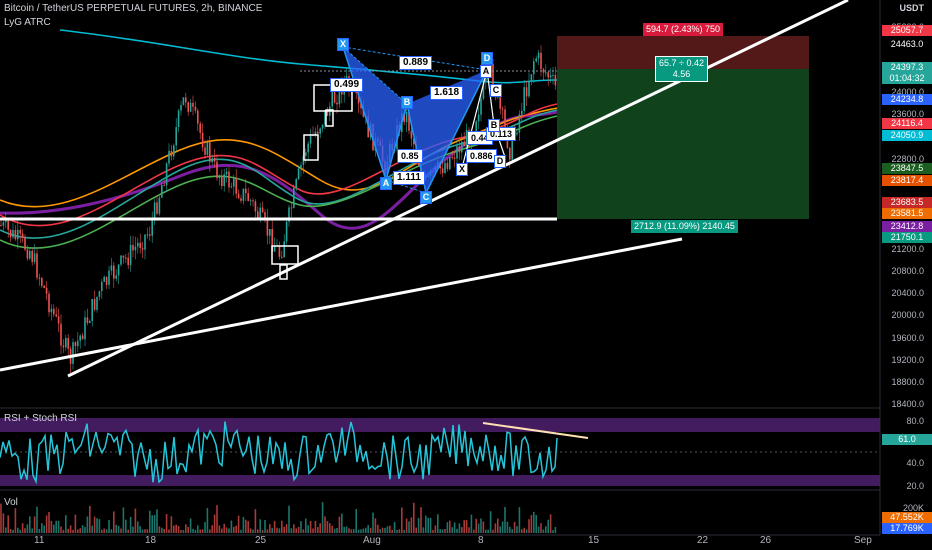 The image size is (932, 550). I want to click on rsi-title: RSI + Stoch RSI, so click(40, 418).